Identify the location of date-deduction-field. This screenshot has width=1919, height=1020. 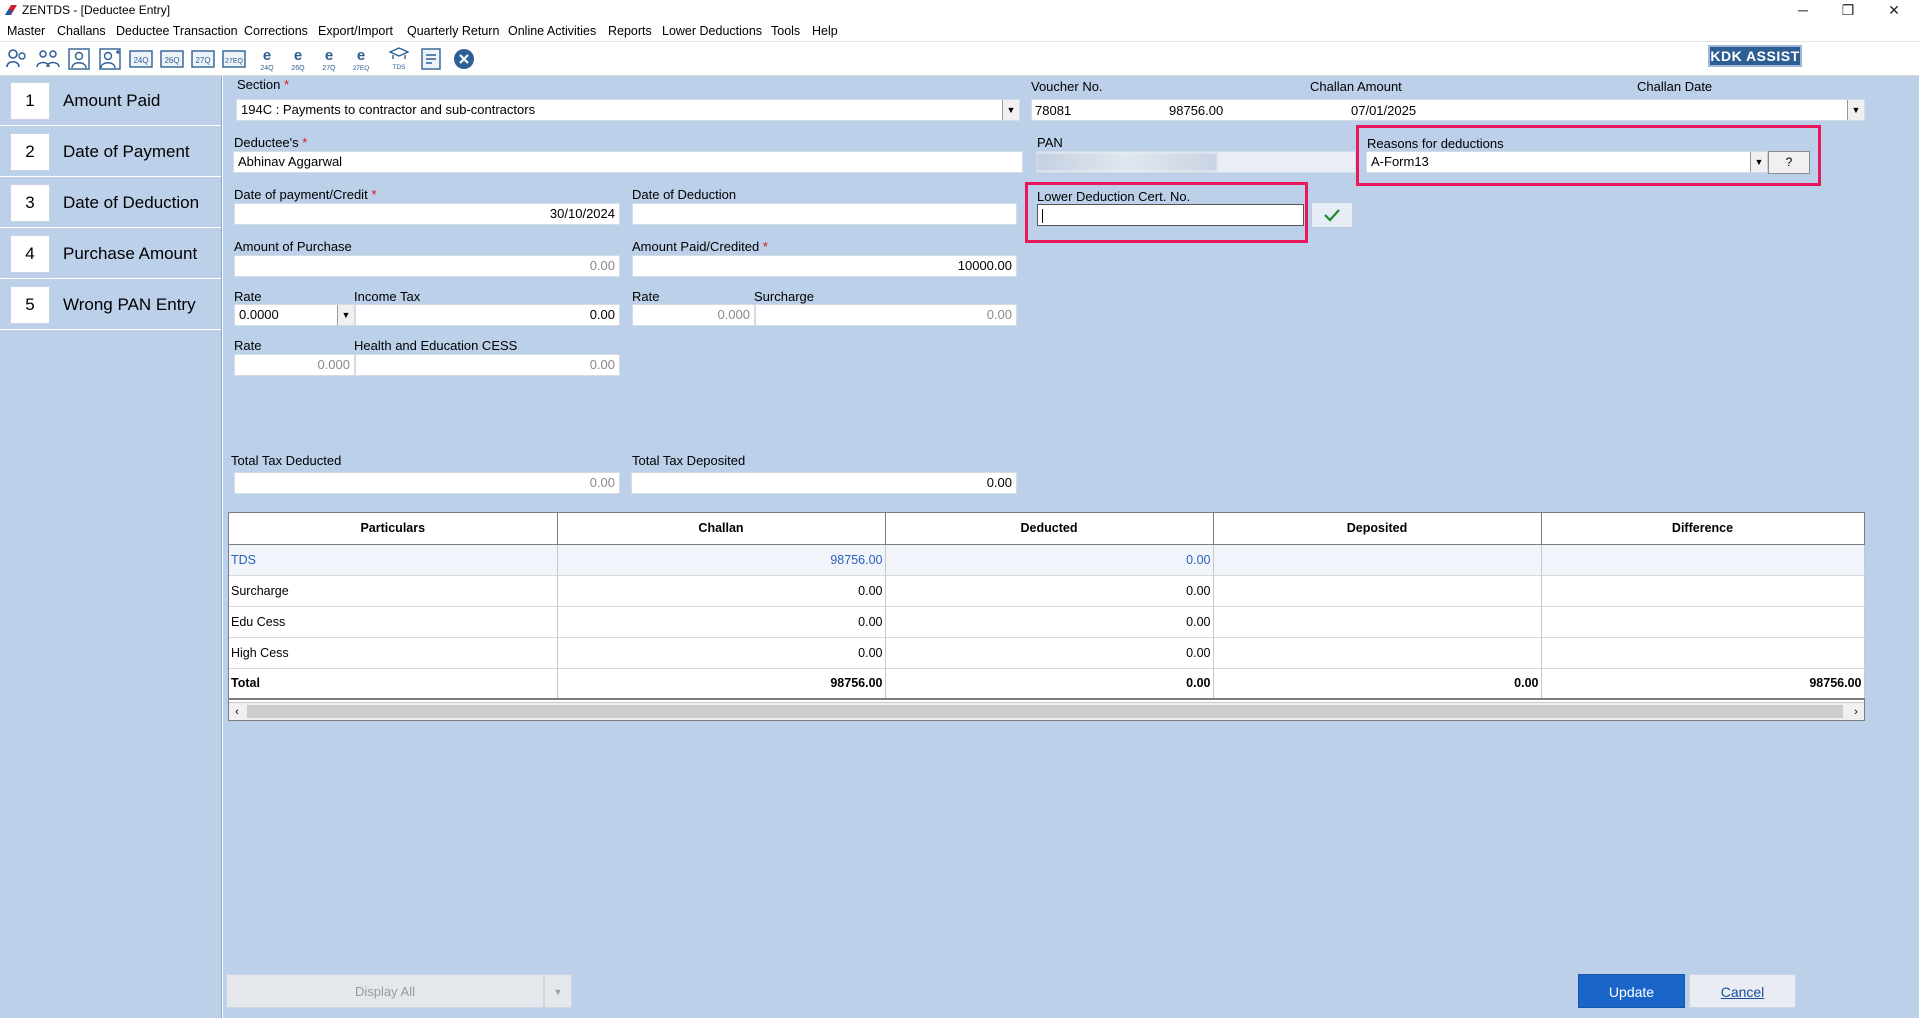
(824, 214).